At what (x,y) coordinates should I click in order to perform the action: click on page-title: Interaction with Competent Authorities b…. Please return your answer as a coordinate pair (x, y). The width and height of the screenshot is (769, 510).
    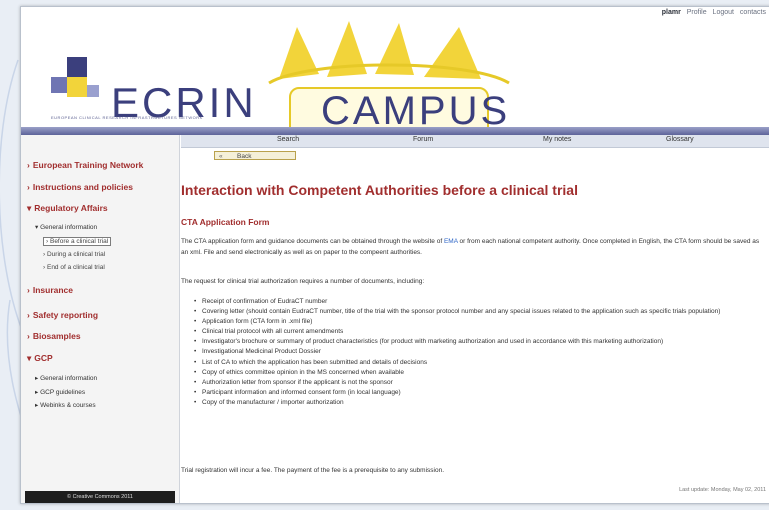
    Looking at the image, I should click on (379, 190).